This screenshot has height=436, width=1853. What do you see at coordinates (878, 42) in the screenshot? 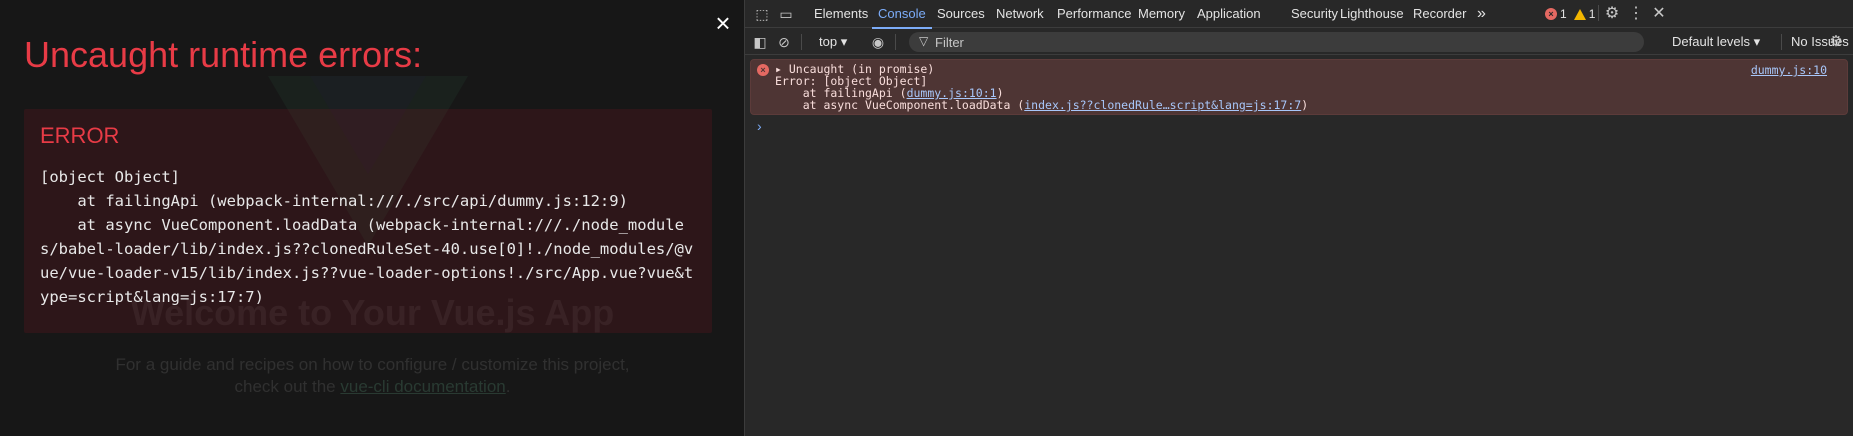
I see `eye-icon: ◉` at bounding box center [878, 42].